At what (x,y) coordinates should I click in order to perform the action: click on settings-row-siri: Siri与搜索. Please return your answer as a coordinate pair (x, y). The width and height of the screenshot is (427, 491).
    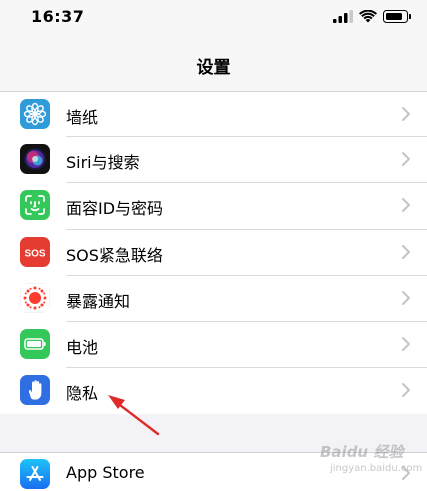
    Looking at the image, I should click on (213, 160).